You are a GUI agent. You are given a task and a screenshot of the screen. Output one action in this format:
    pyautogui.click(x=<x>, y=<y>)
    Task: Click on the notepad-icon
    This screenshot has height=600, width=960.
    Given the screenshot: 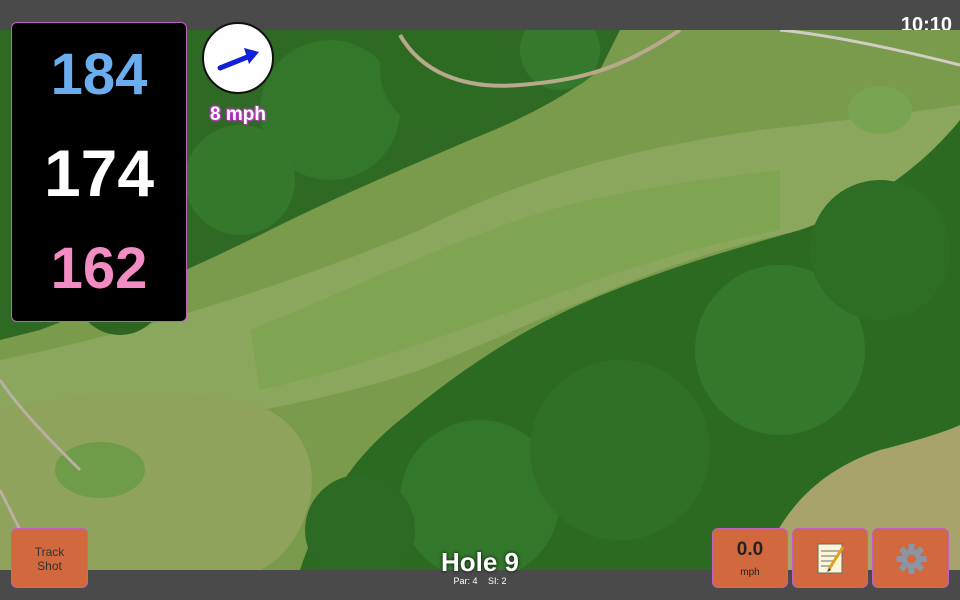 What is the action you would take?
    pyautogui.click(x=831, y=558)
    